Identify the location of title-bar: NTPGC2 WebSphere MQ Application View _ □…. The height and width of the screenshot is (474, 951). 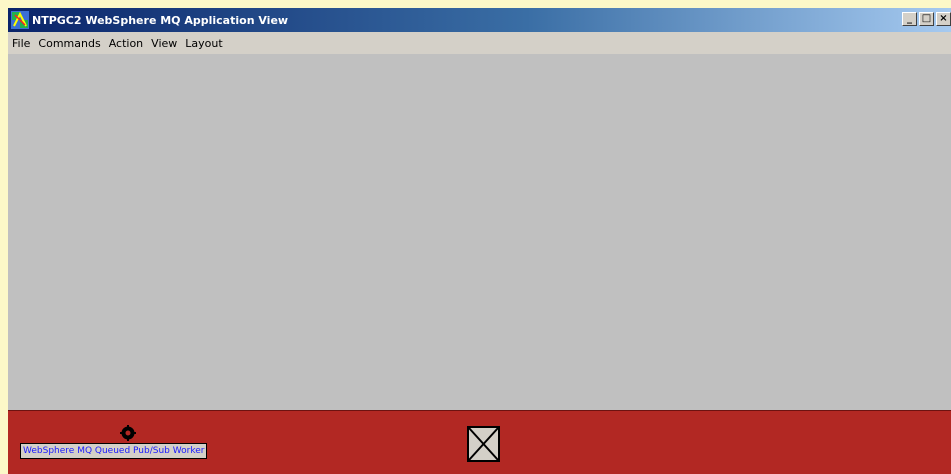
(479, 20).